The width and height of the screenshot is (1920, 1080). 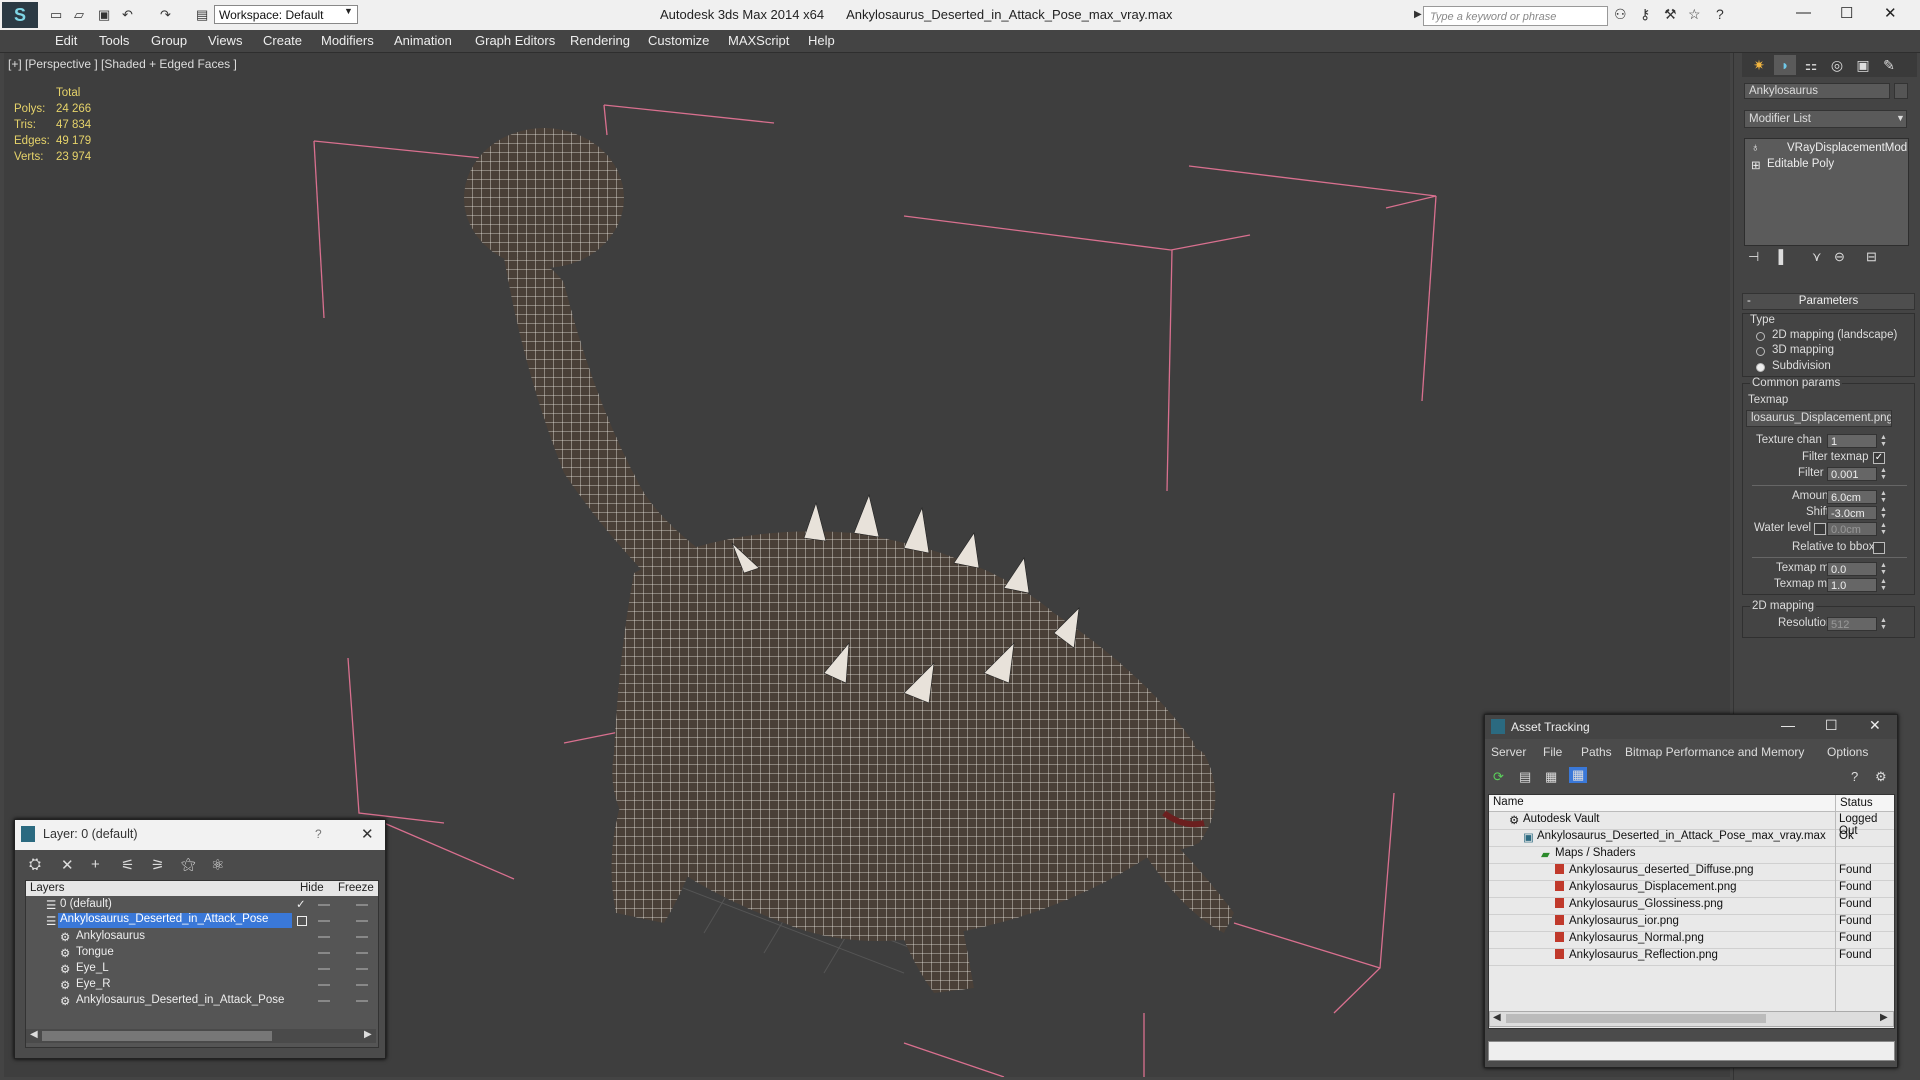 I want to click on object-color-swatch, so click(x=1901, y=91).